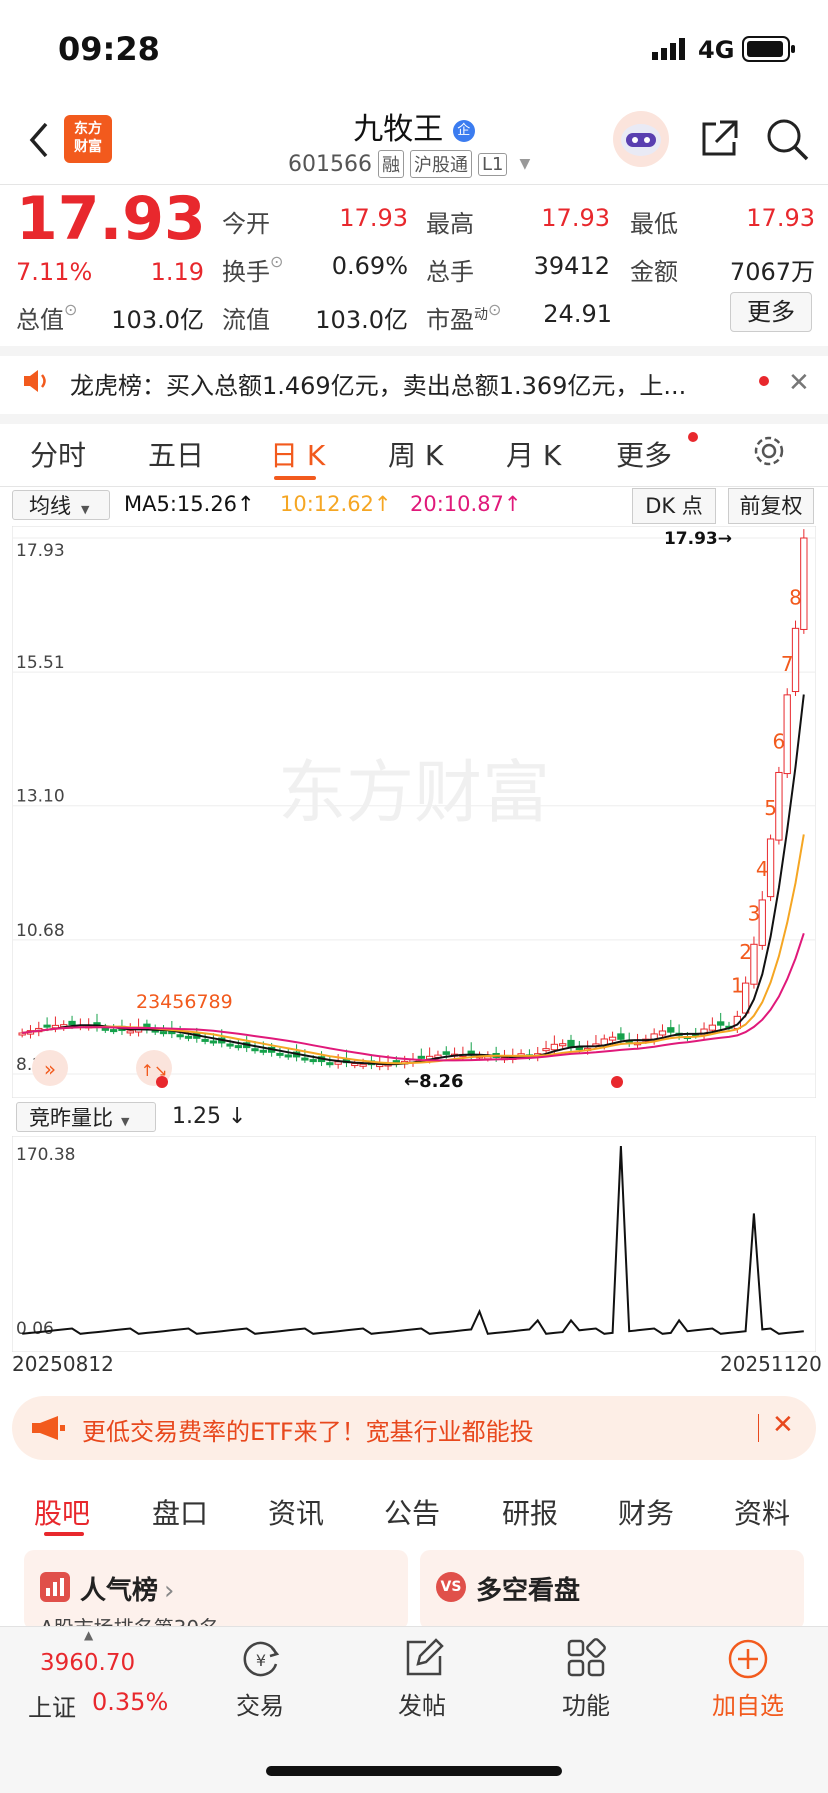  Describe the element at coordinates (40, 663) in the screenshot. I see `price-tick: 15.51` at that location.